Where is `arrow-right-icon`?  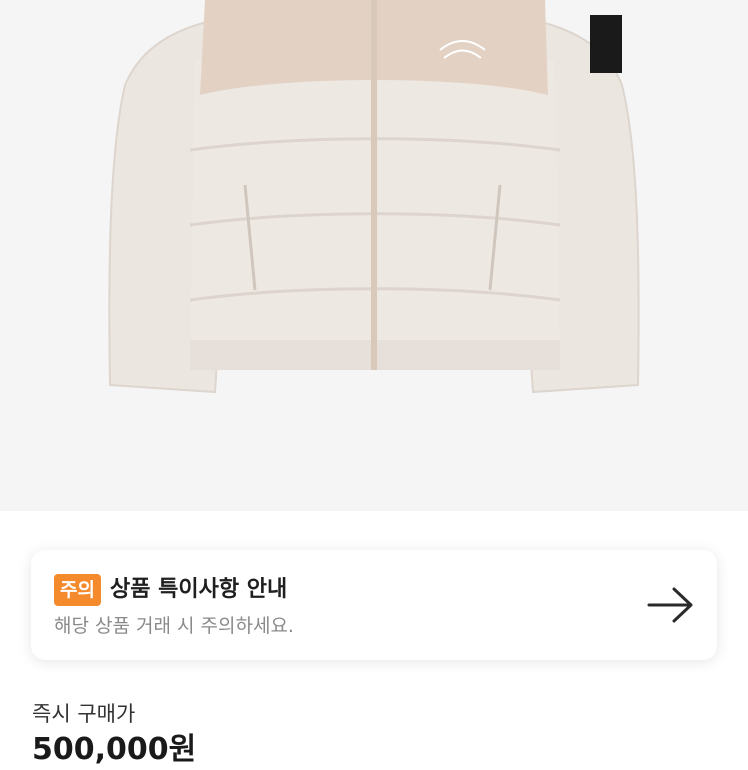
arrow-right-icon is located at coordinates (671, 605).